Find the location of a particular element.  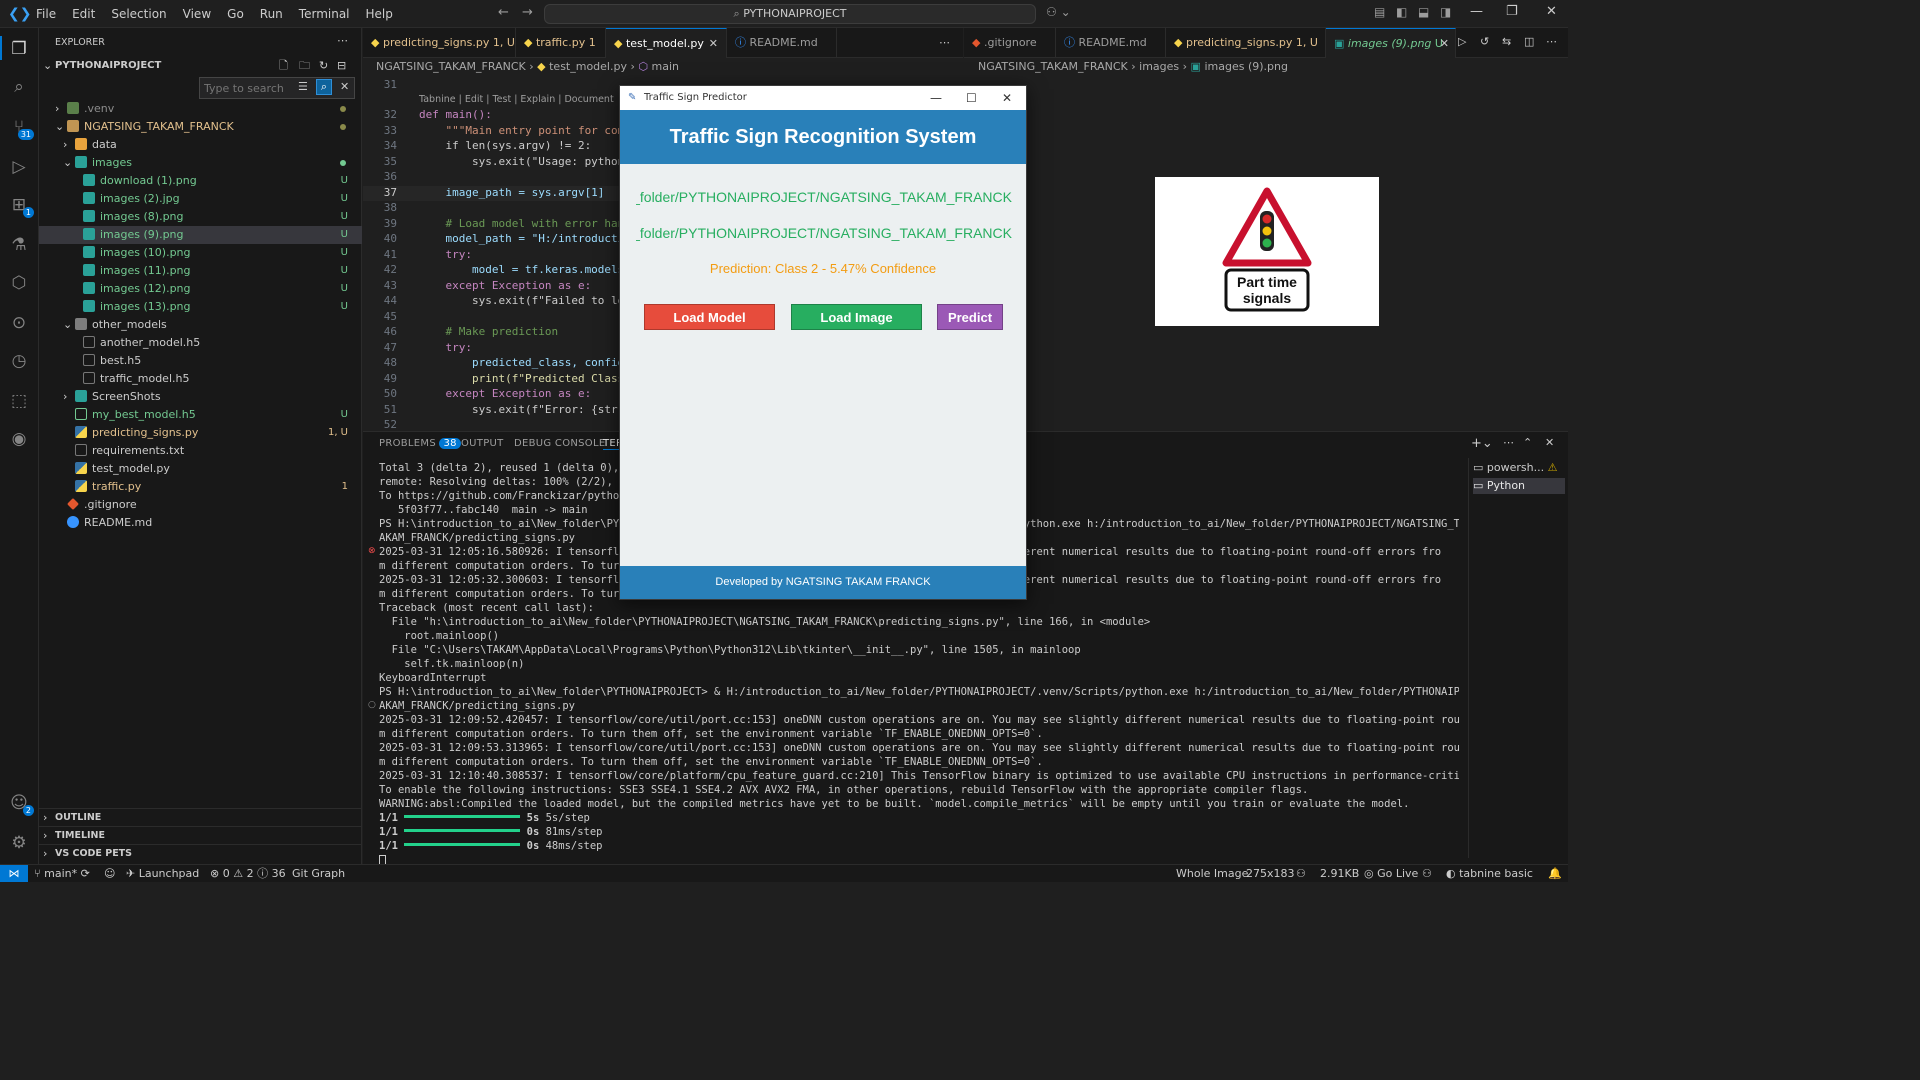

explorer-icon: ❐ is located at coordinates (19, 49).